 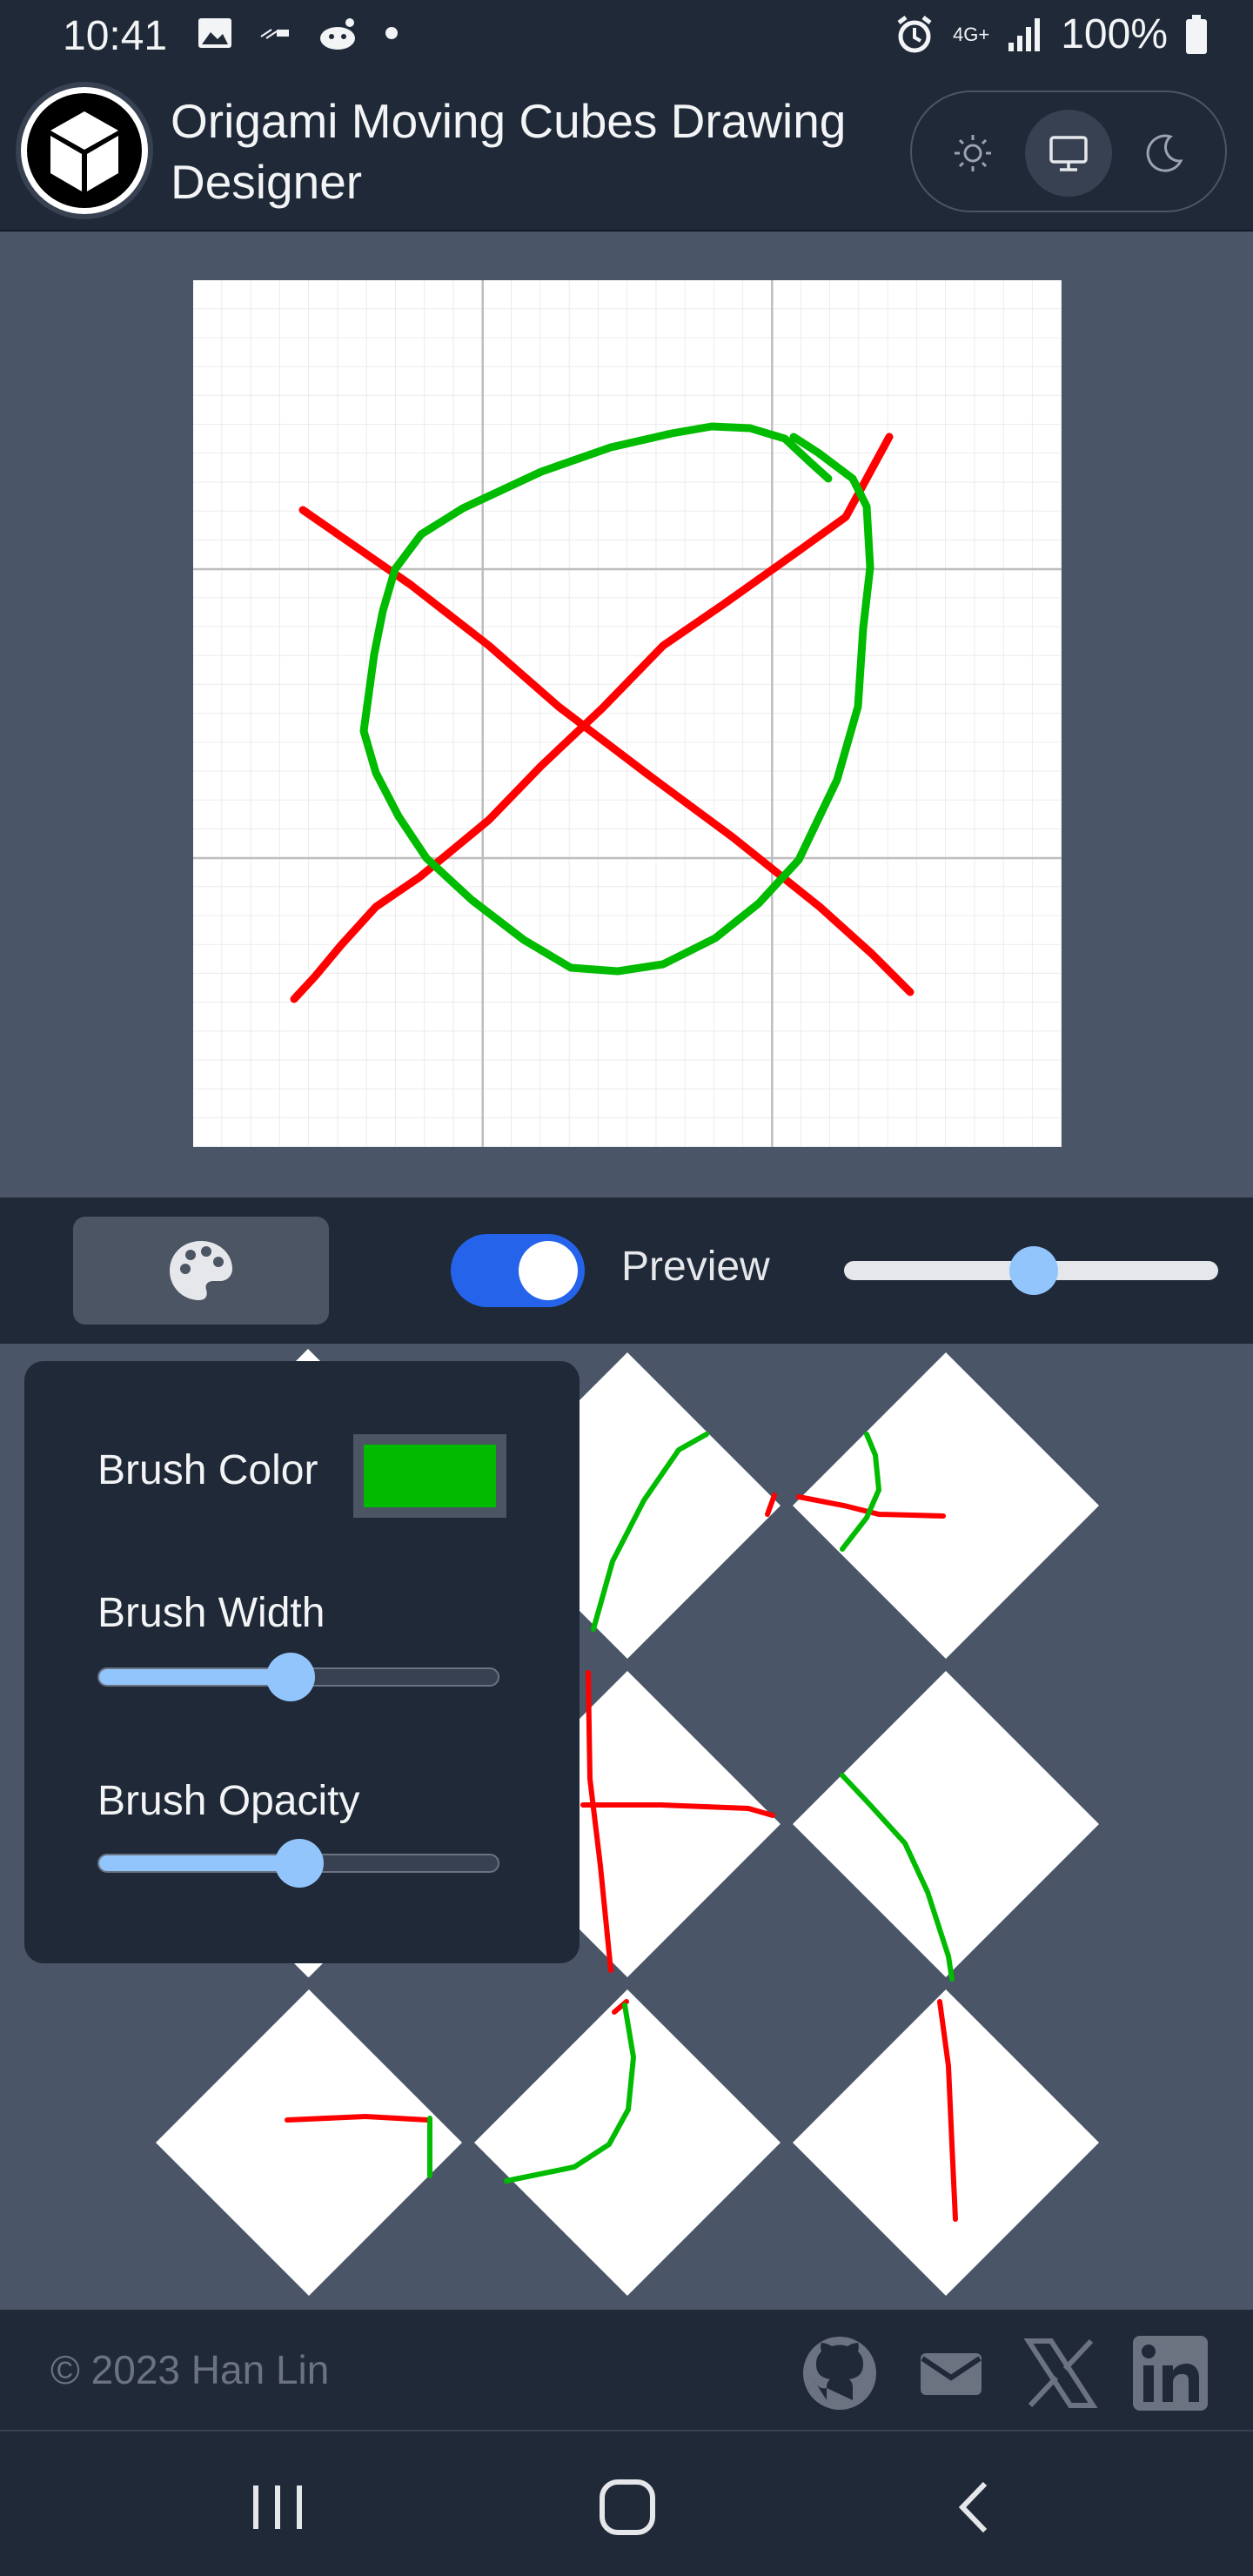 What do you see at coordinates (840, 2373) in the screenshot?
I see `github-icon` at bounding box center [840, 2373].